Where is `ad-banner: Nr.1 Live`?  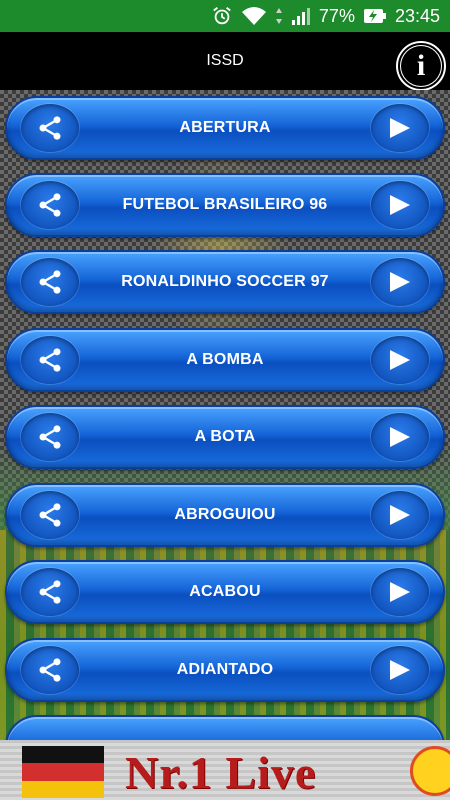 ad-banner: Nr.1 Live is located at coordinates (225, 770).